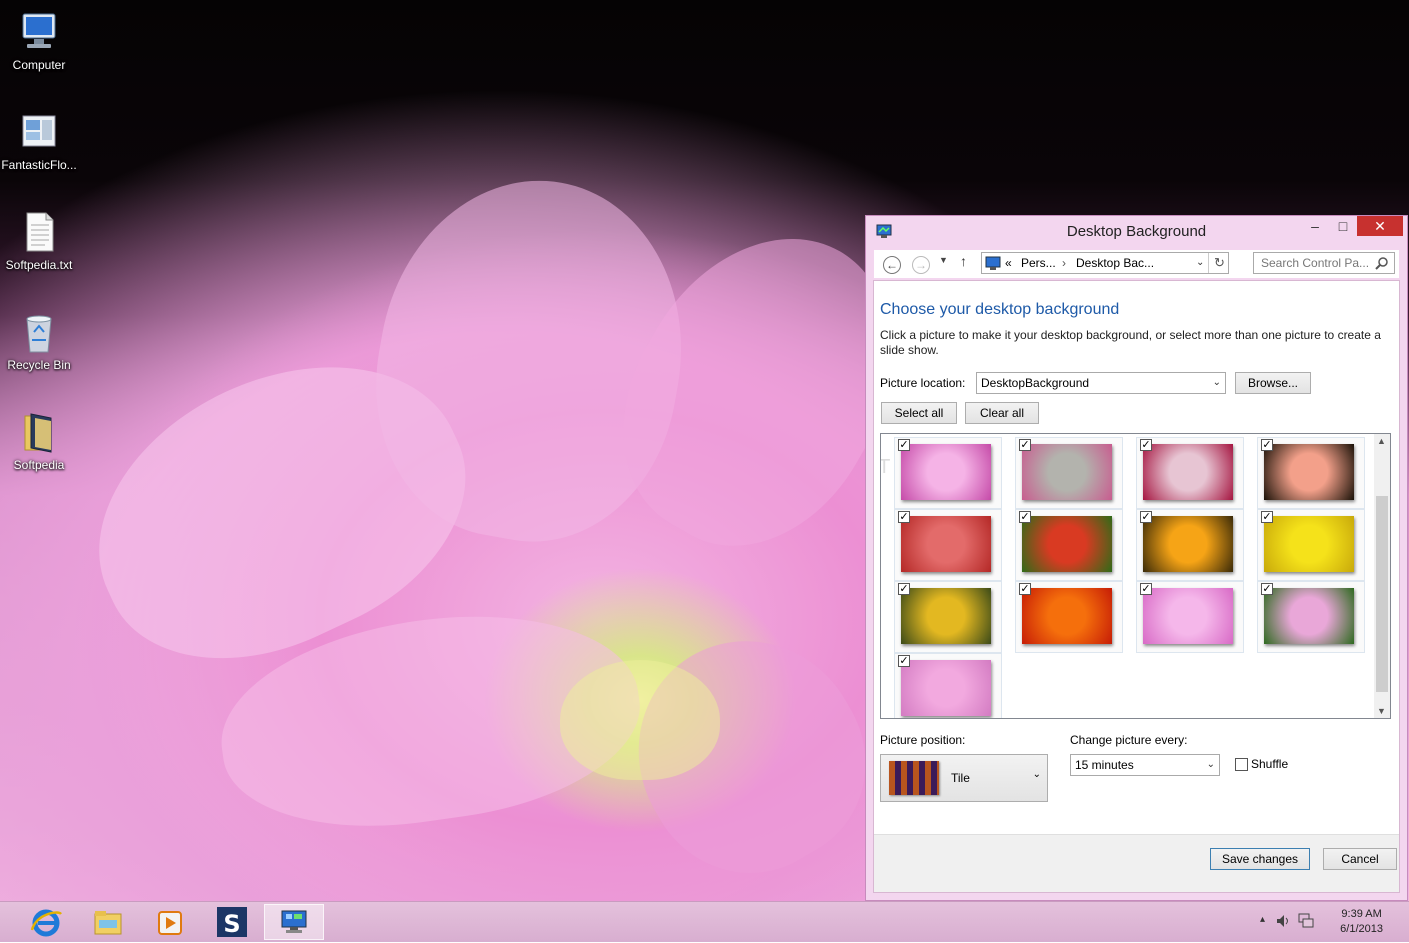 This screenshot has height=943, width=1409. What do you see at coordinates (1315, 226) in the screenshot?
I see `minimize-button: –` at bounding box center [1315, 226].